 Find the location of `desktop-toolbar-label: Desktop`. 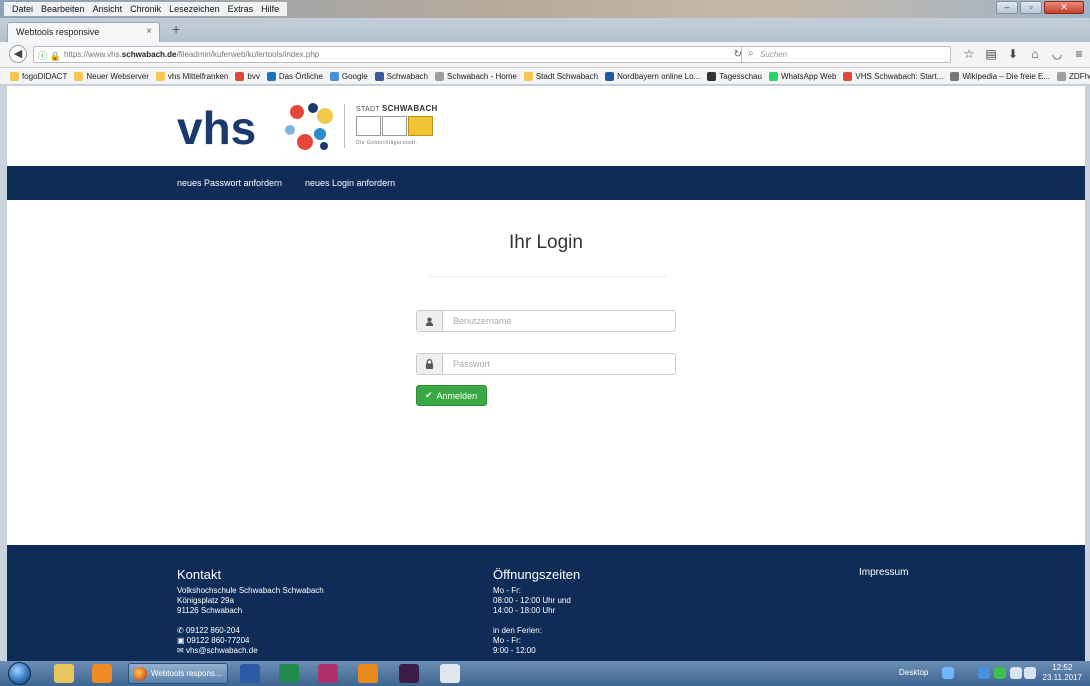

desktop-toolbar-label: Desktop is located at coordinates (913, 672).